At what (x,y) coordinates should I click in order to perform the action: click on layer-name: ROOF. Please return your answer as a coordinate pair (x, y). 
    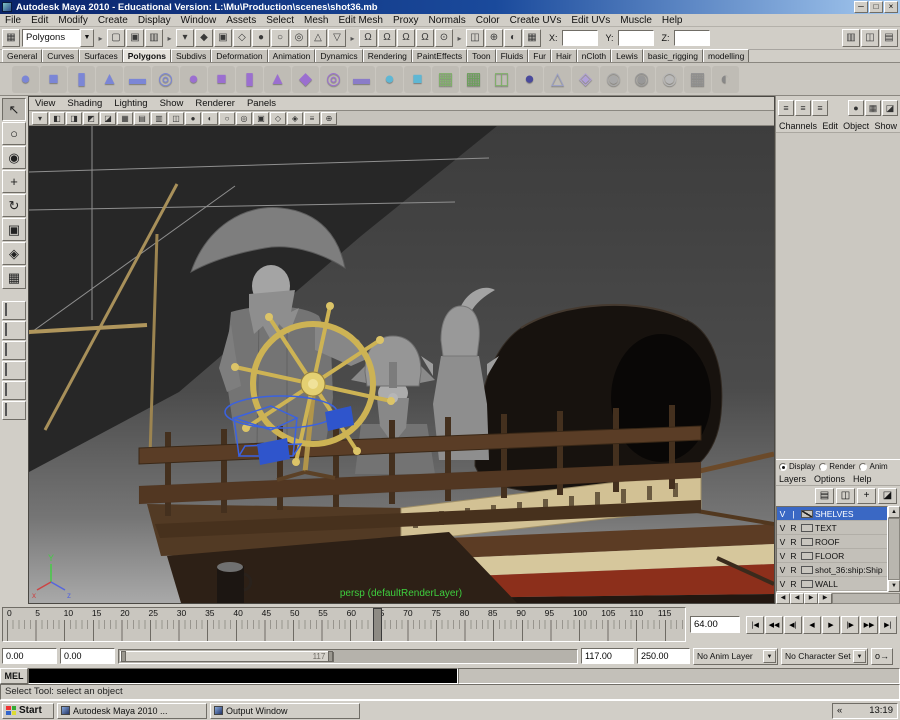
    Looking at the image, I should click on (827, 542).